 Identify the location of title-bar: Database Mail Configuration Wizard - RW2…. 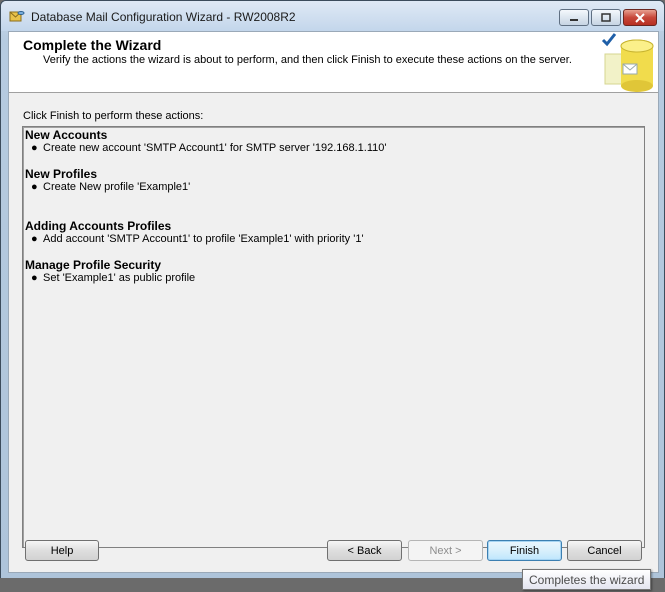
(332, 16).